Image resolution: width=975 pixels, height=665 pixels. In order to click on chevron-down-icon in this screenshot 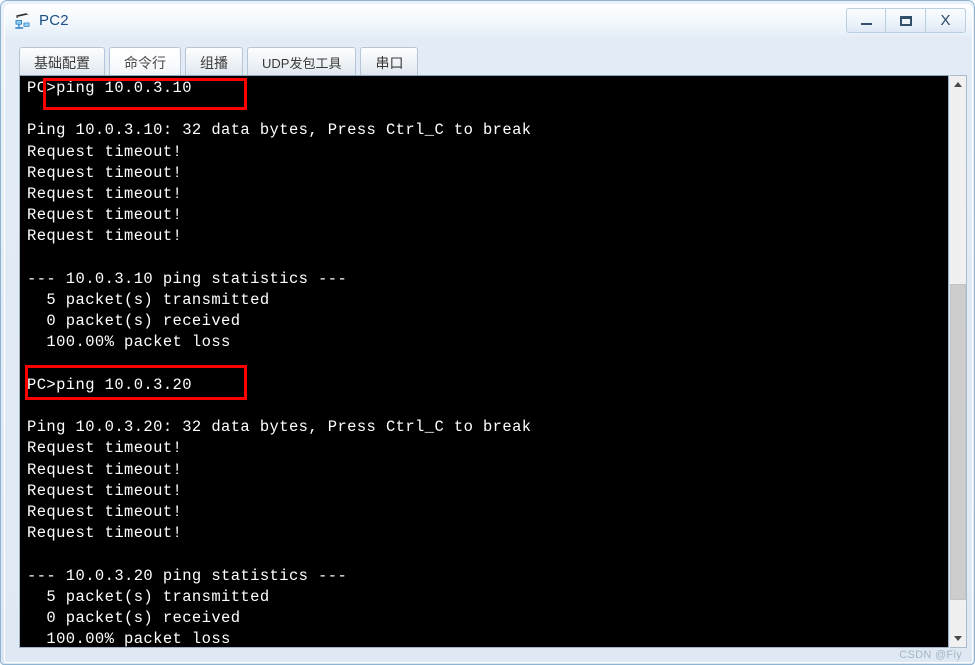, I will do `click(958, 638)`.